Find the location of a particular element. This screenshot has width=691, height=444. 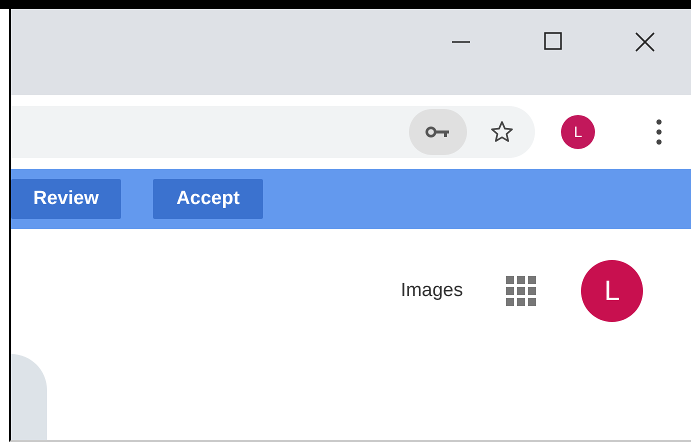

menu-button is located at coordinates (659, 132).